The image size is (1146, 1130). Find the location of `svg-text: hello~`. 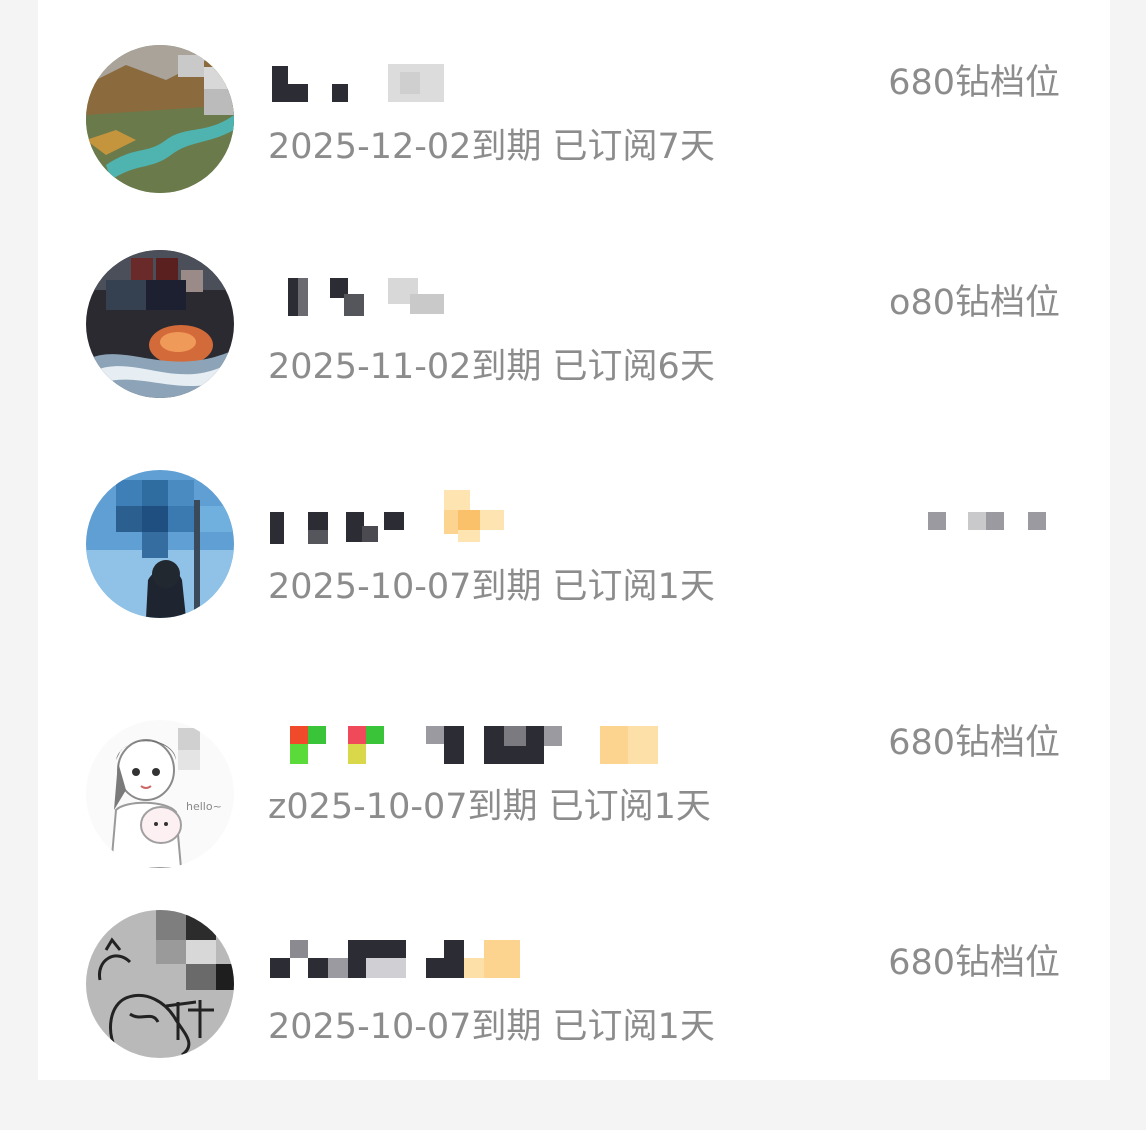

svg-text: hello~ is located at coordinates (204, 806).